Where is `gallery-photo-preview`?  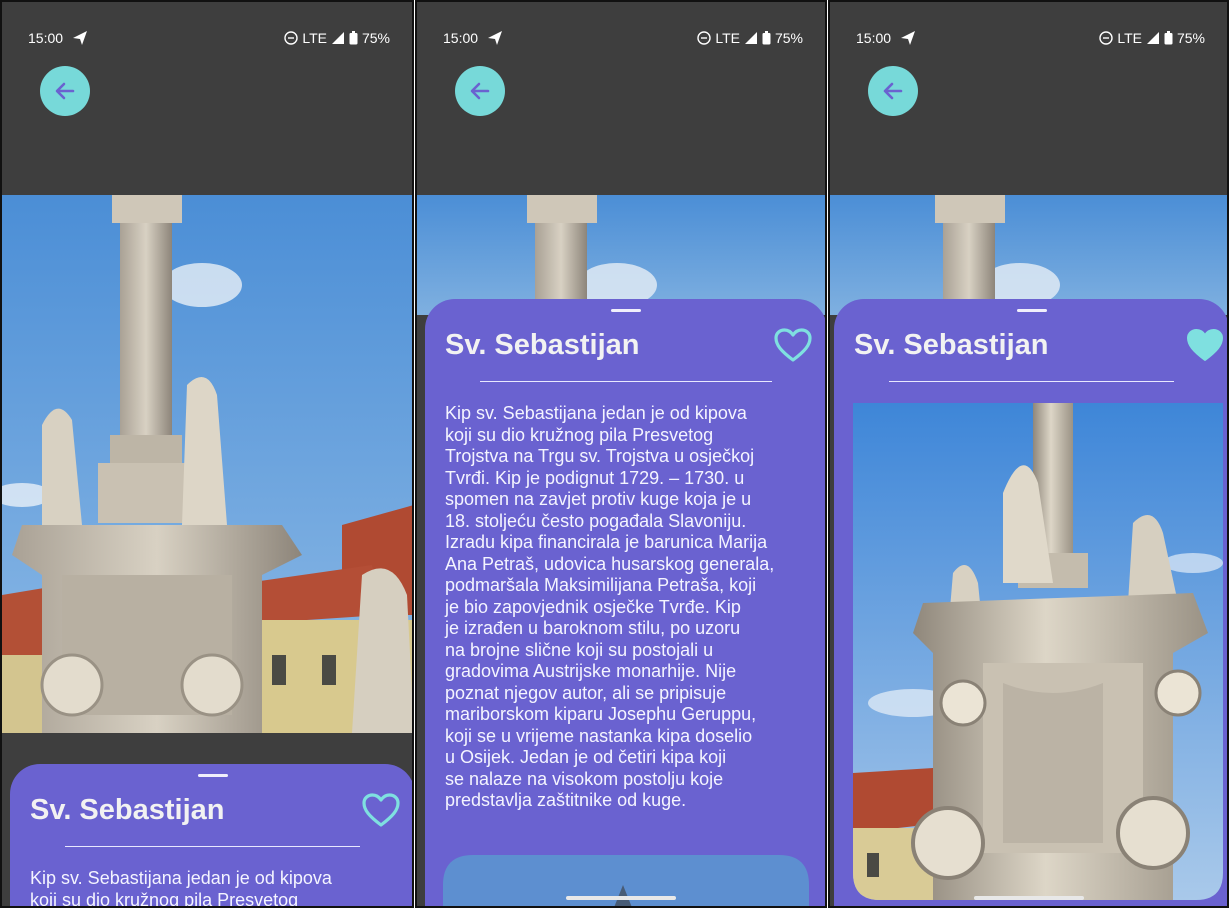 gallery-photo-preview is located at coordinates (626, 881).